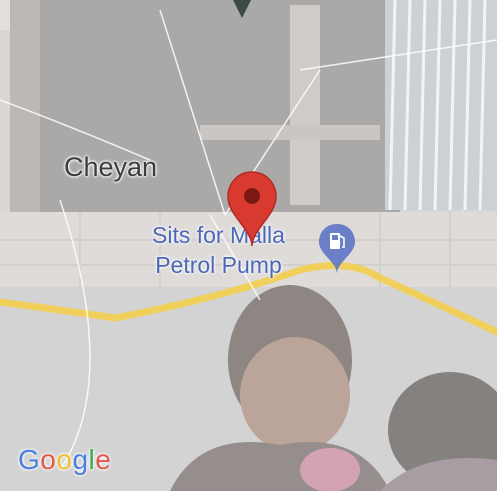 Image resolution: width=497 pixels, height=491 pixels. Describe the element at coordinates (337, 249) in the screenshot. I see `fuel-station-icon` at that location.